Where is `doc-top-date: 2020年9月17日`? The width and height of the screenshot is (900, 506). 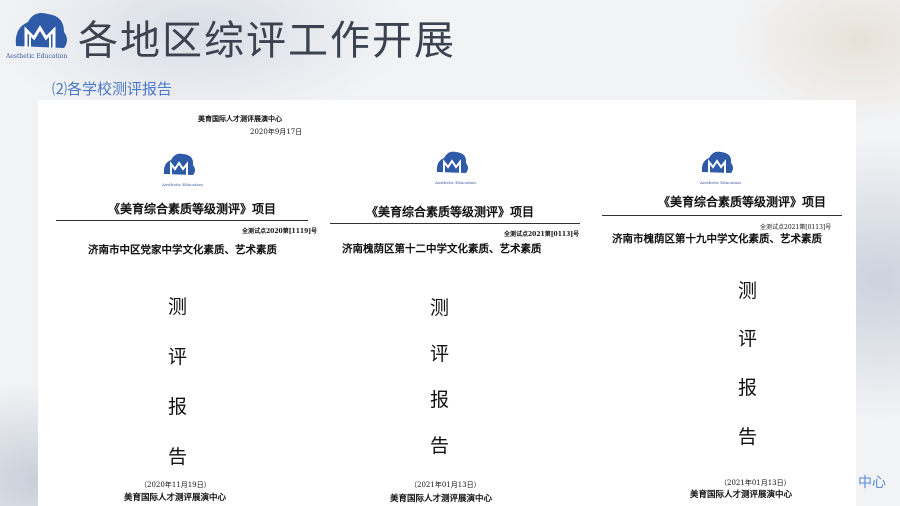 doc-top-date: 2020年9月17日 is located at coordinates (276, 132).